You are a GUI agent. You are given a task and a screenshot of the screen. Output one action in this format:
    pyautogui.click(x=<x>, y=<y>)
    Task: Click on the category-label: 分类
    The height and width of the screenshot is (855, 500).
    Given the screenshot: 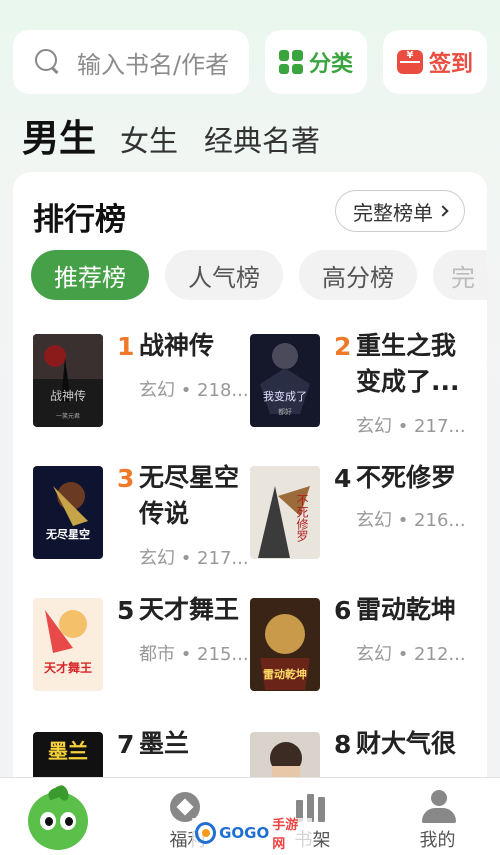 What is the action you would take?
    pyautogui.click(x=330, y=64)
    